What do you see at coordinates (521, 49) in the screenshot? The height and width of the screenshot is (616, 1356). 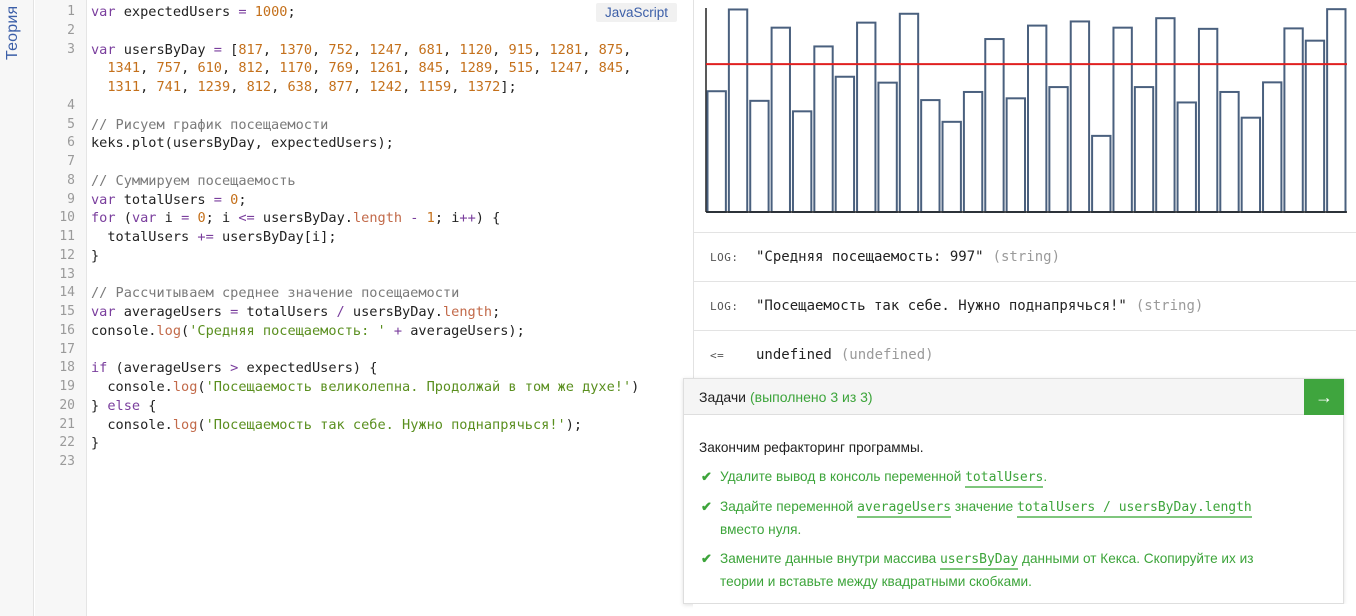 I see `code-token: 915` at bounding box center [521, 49].